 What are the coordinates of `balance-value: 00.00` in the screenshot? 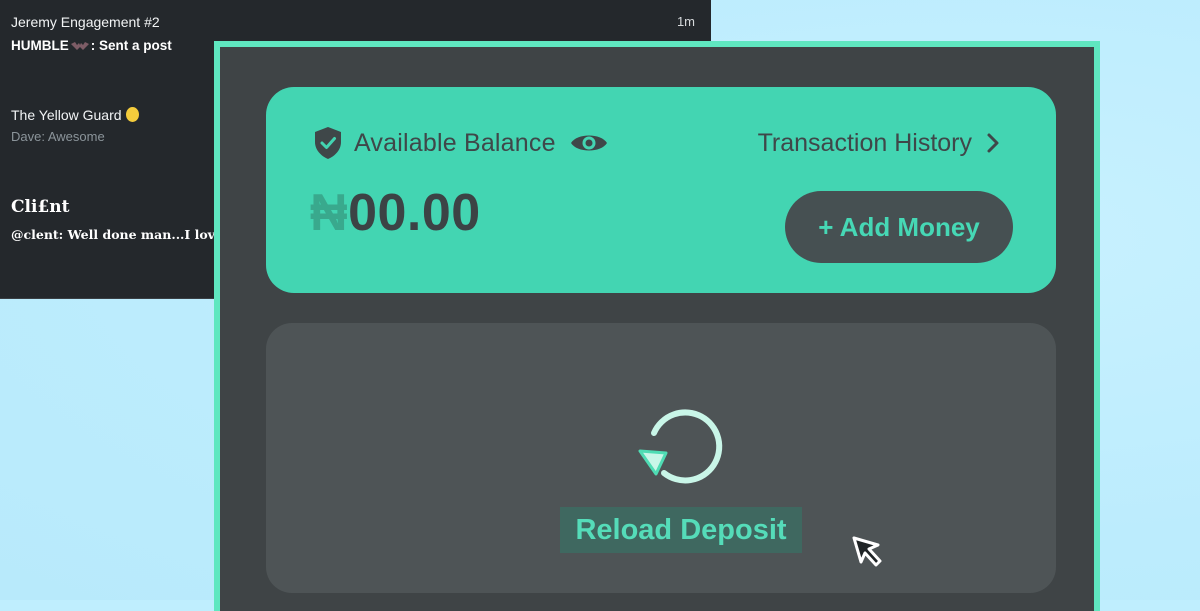 It's located at (414, 213).